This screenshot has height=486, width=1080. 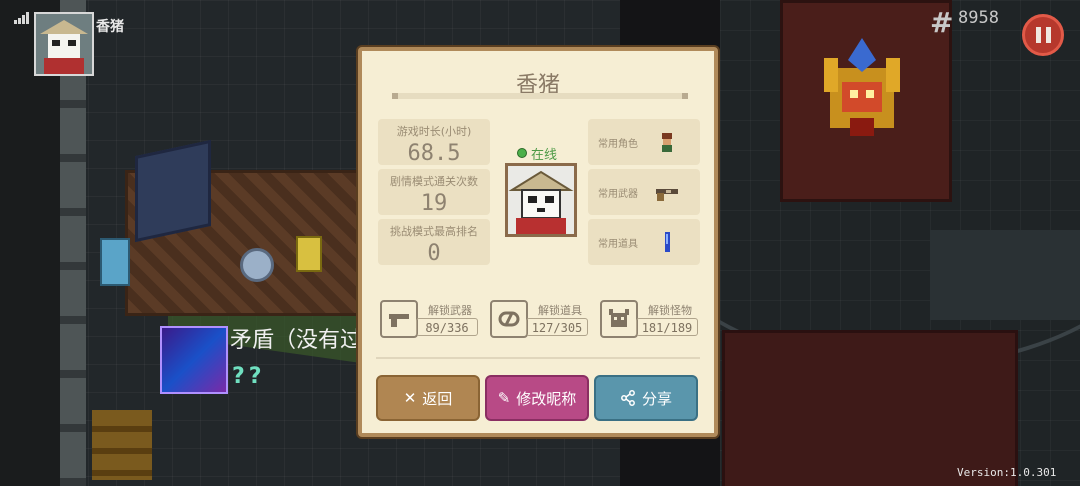 What do you see at coordinates (618, 244) in the screenshot?
I see `fav-label: 常用道具` at bounding box center [618, 244].